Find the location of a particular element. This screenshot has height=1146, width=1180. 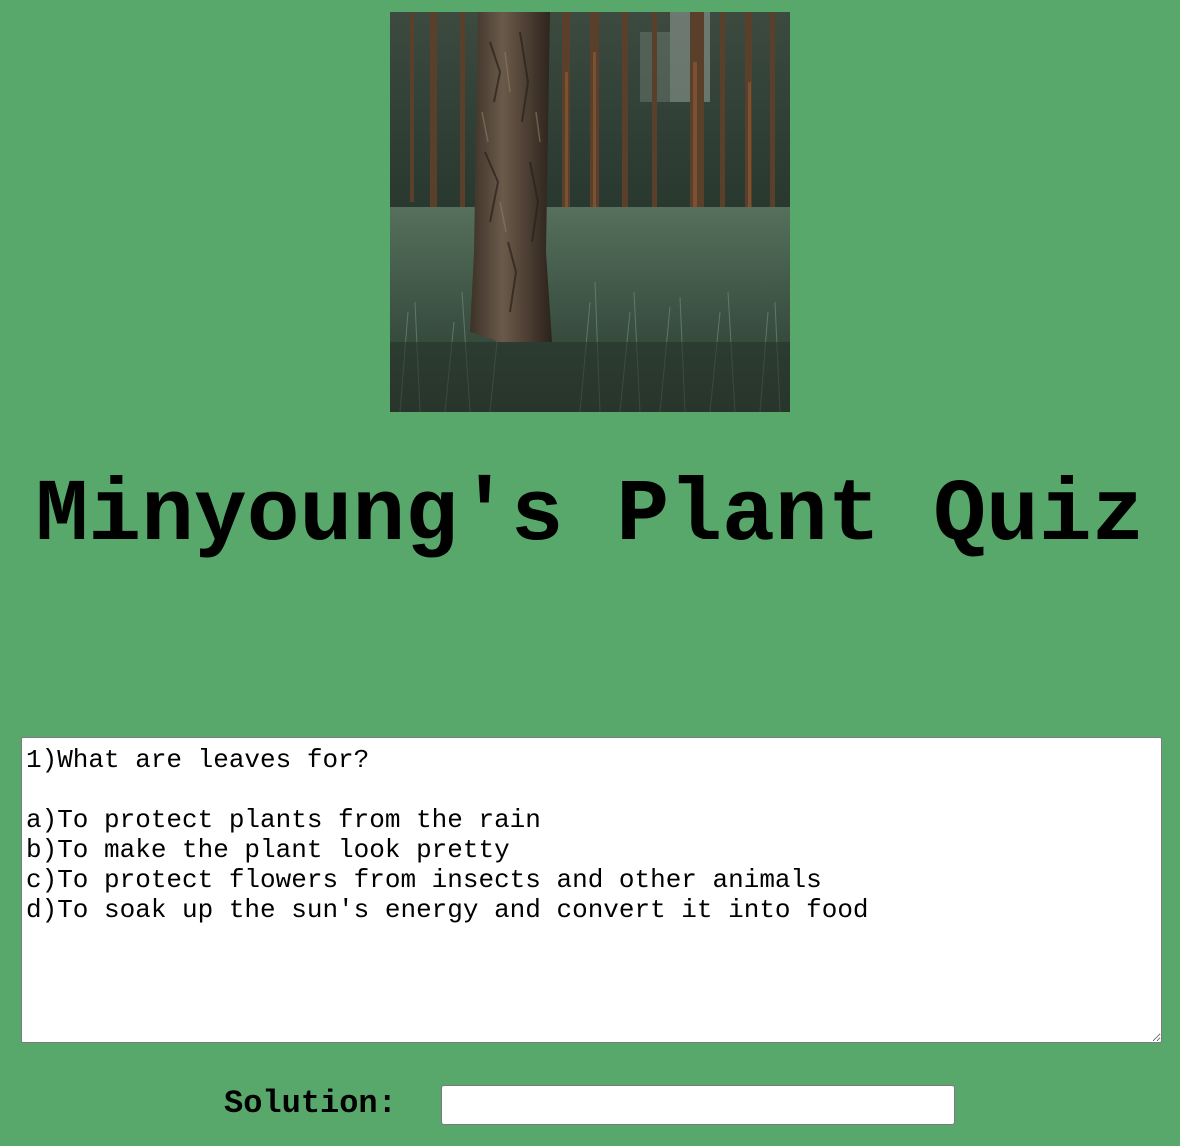

forest-image is located at coordinates (590, 212).